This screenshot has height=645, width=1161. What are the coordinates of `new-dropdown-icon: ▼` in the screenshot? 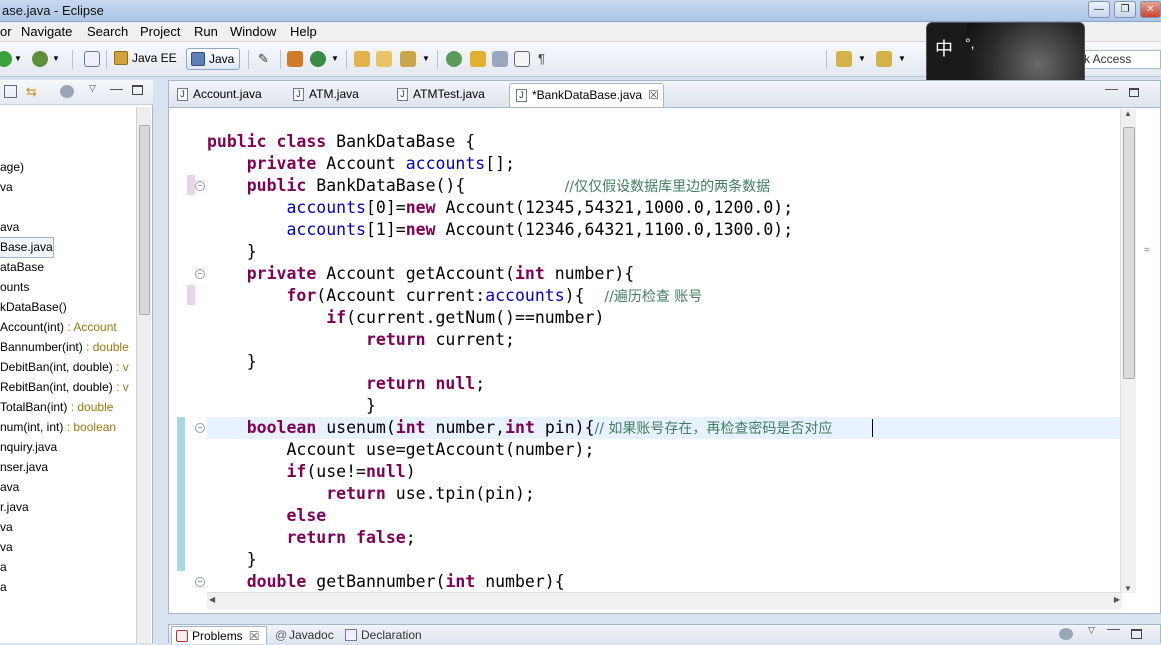 It's located at (335, 59).